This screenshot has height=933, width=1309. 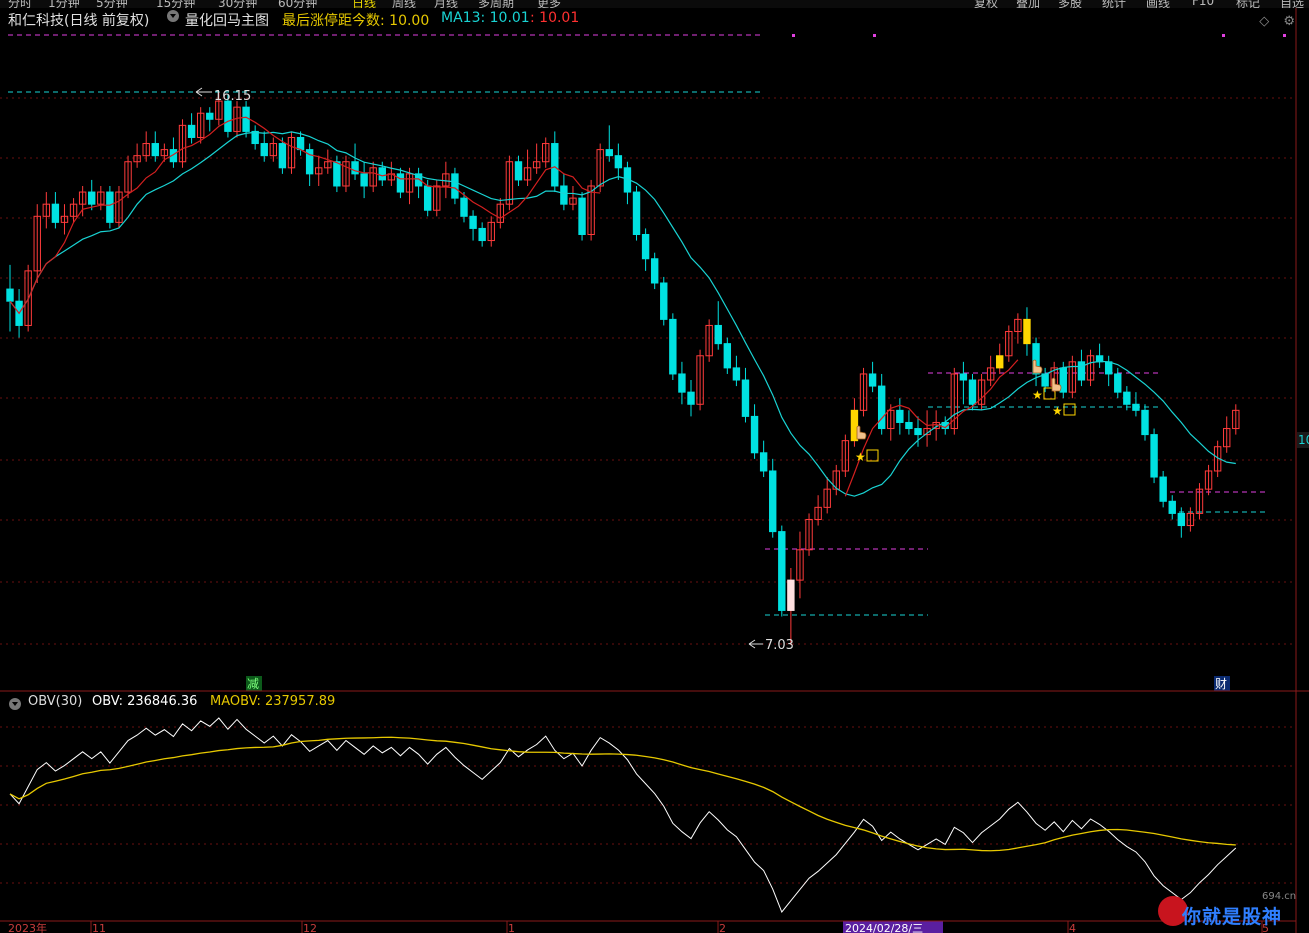 I want to click on watermark-url: 694.cn, so click(x=1279, y=896).